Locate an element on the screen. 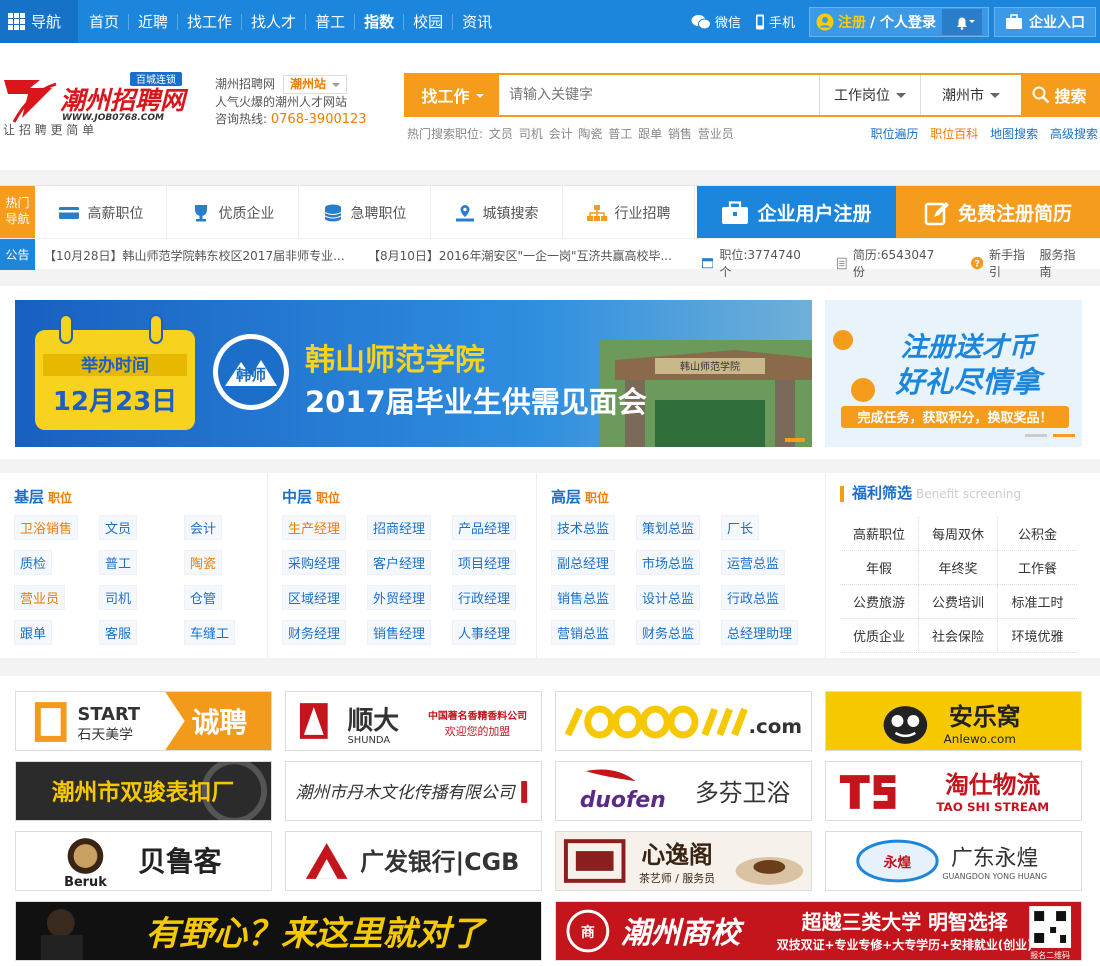  position-tag: 生产经理 is located at coordinates (314, 527).